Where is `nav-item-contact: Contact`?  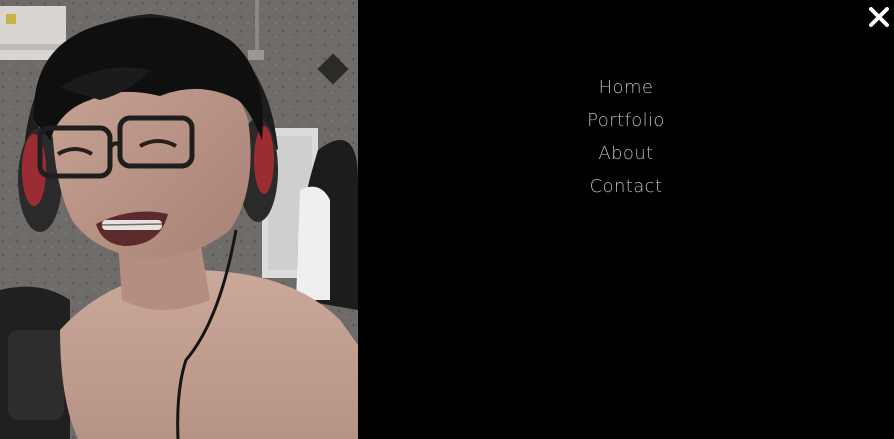 nav-item-contact: Contact is located at coordinates (626, 188).